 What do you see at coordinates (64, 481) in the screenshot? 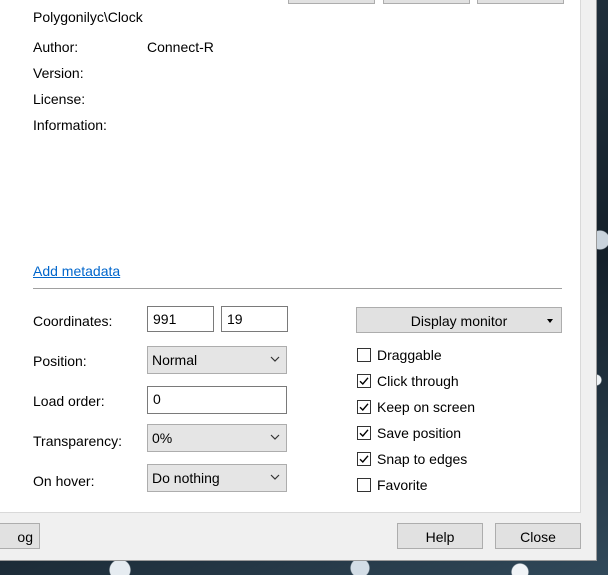
I see `on-hover-label: On hover:` at bounding box center [64, 481].